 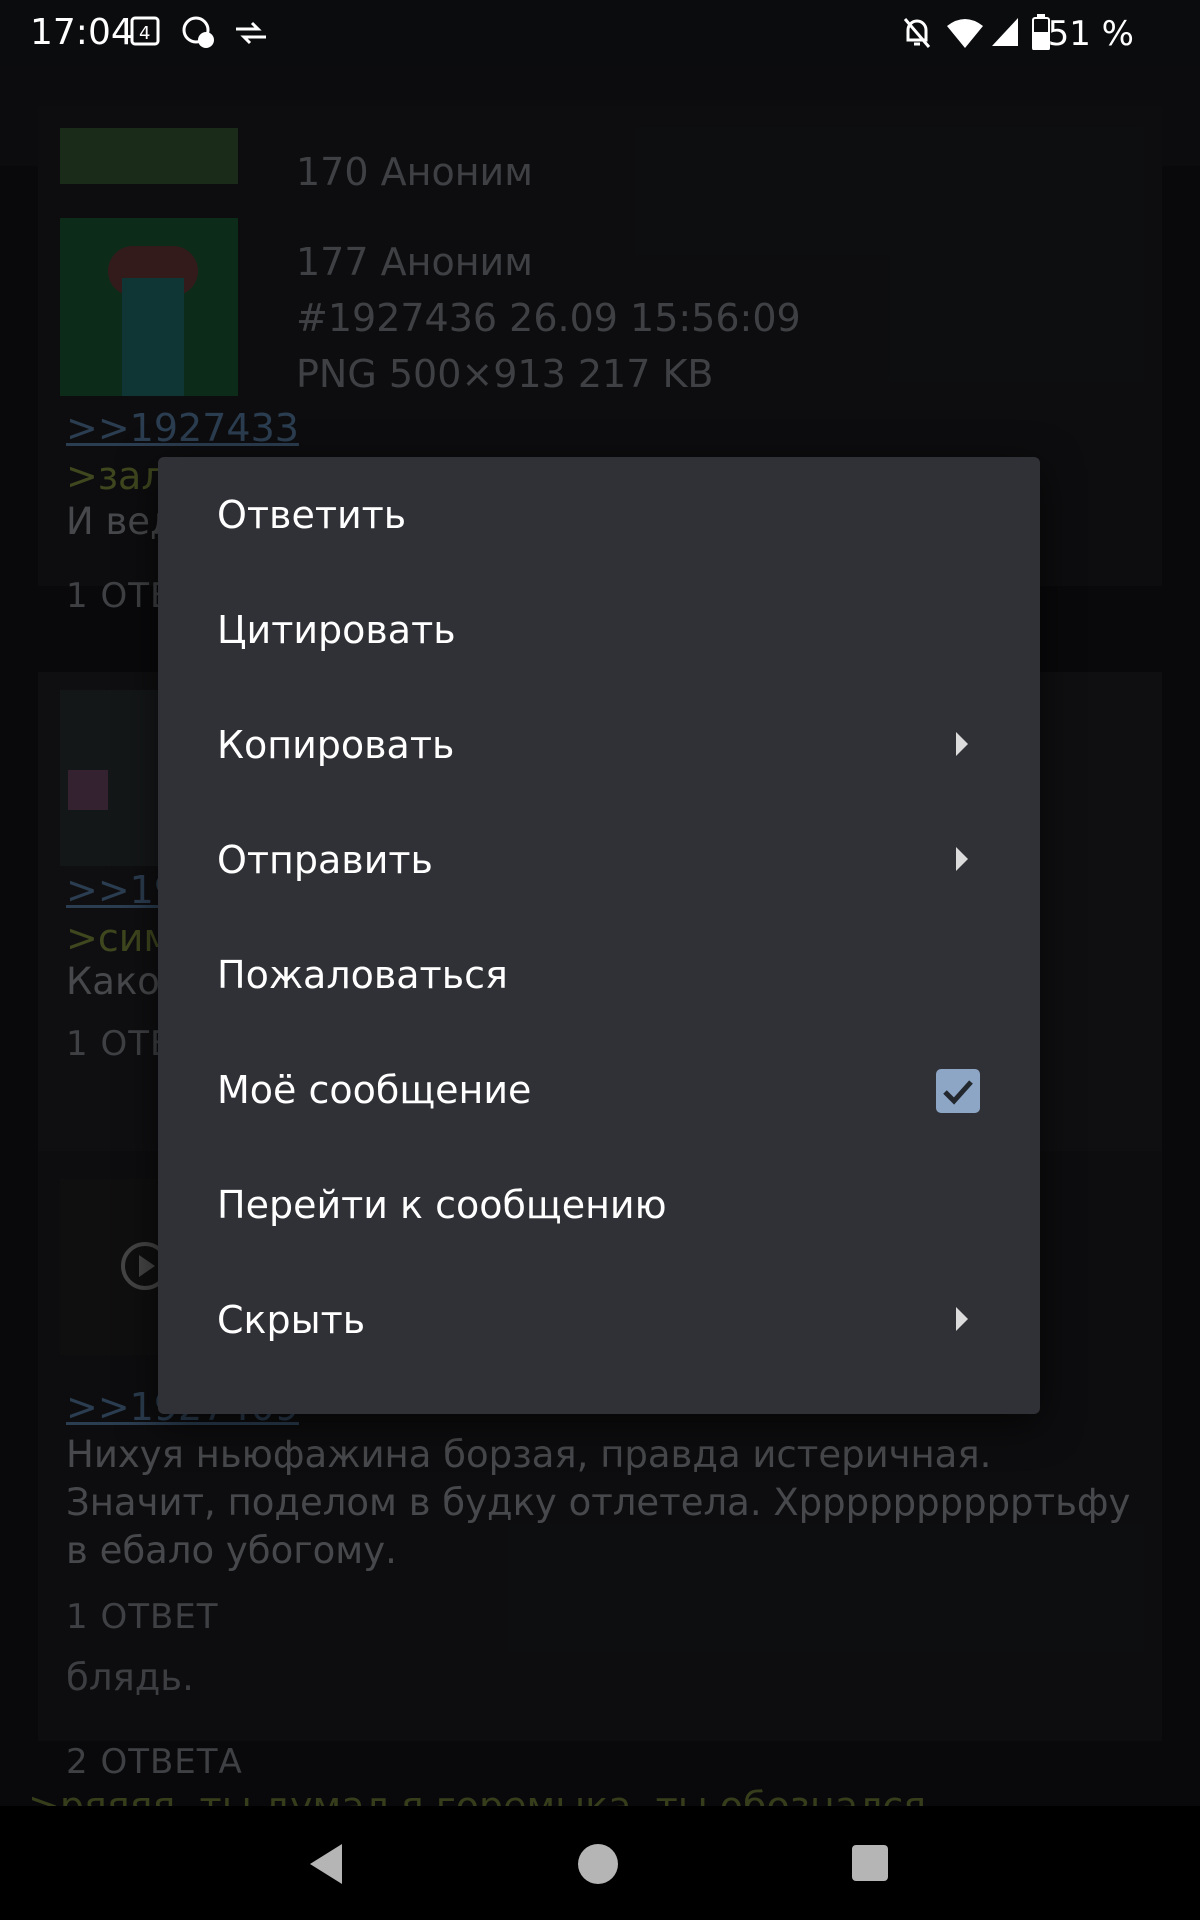 What do you see at coordinates (600, 33) in the screenshot?
I see `status-bar: 17:04 4 51 %` at bounding box center [600, 33].